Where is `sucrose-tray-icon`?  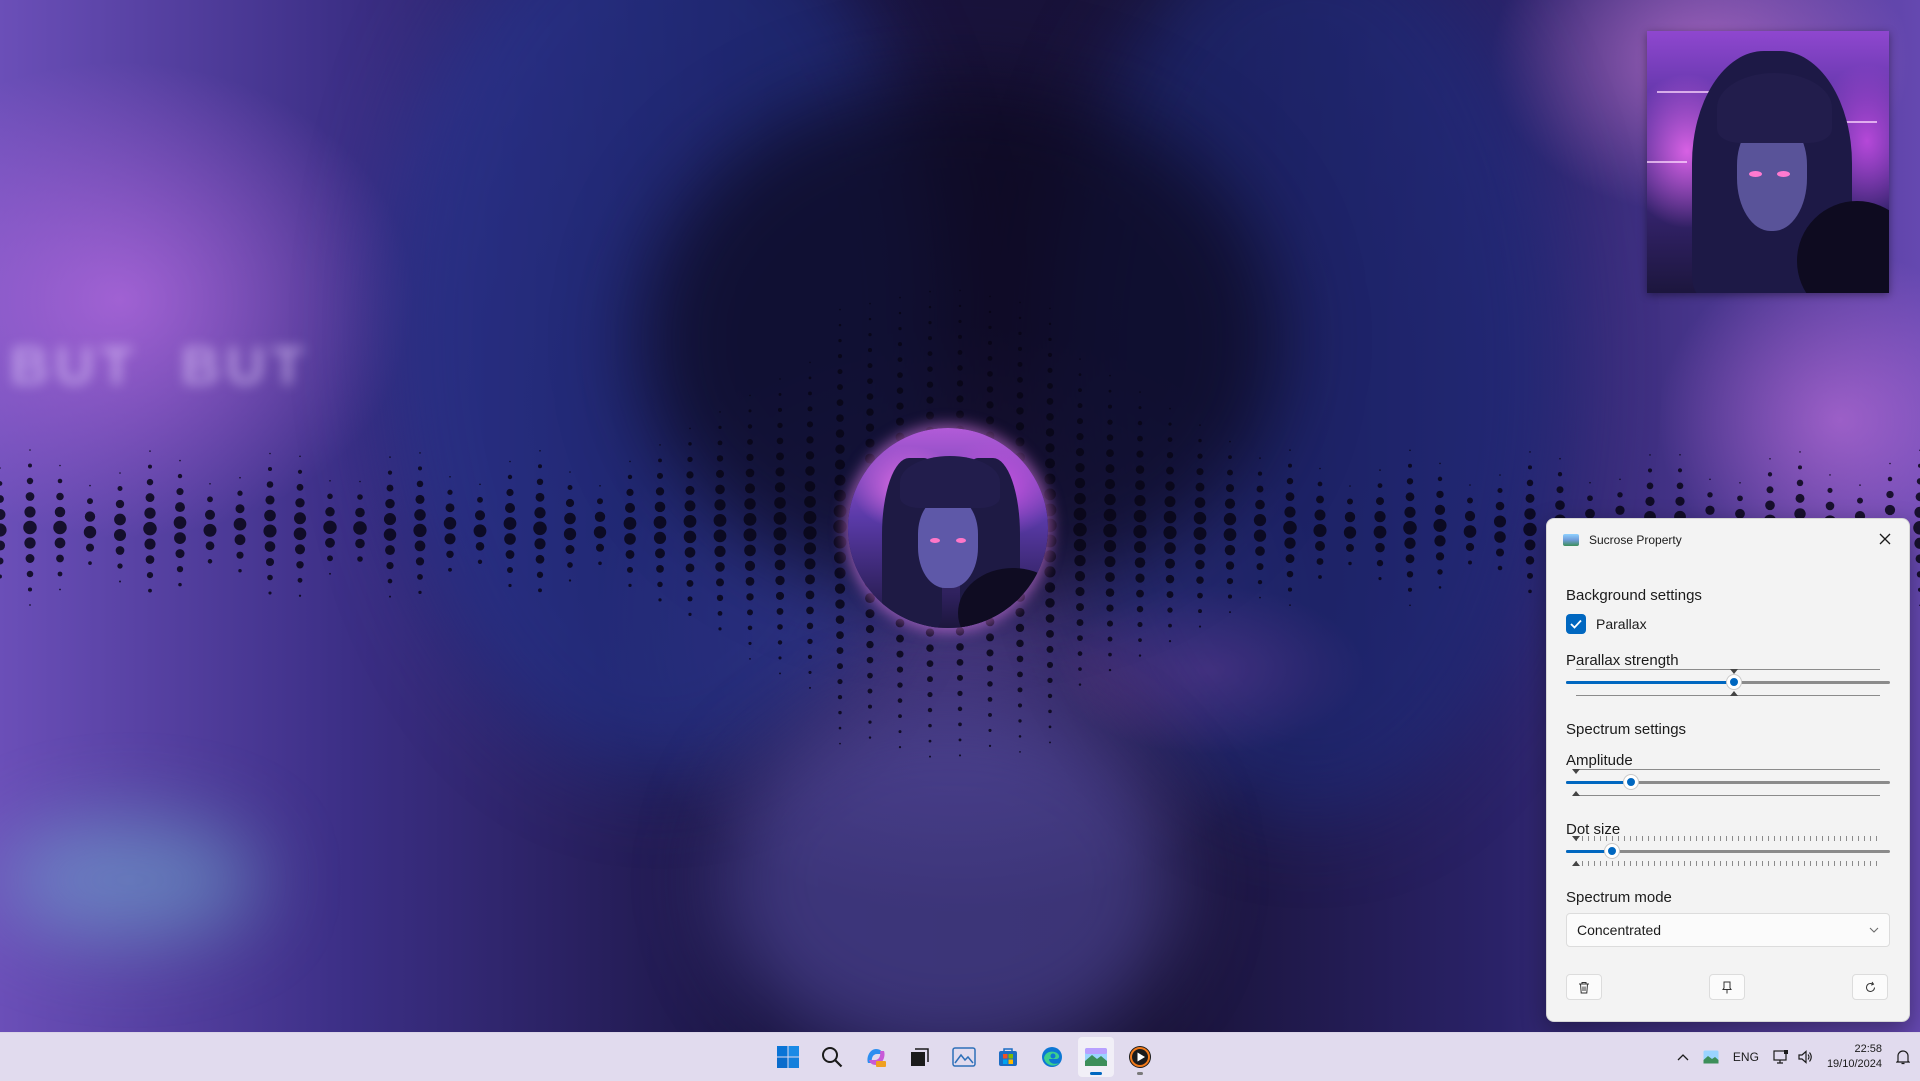 sucrose-tray-icon is located at coordinates (1711, 1057).